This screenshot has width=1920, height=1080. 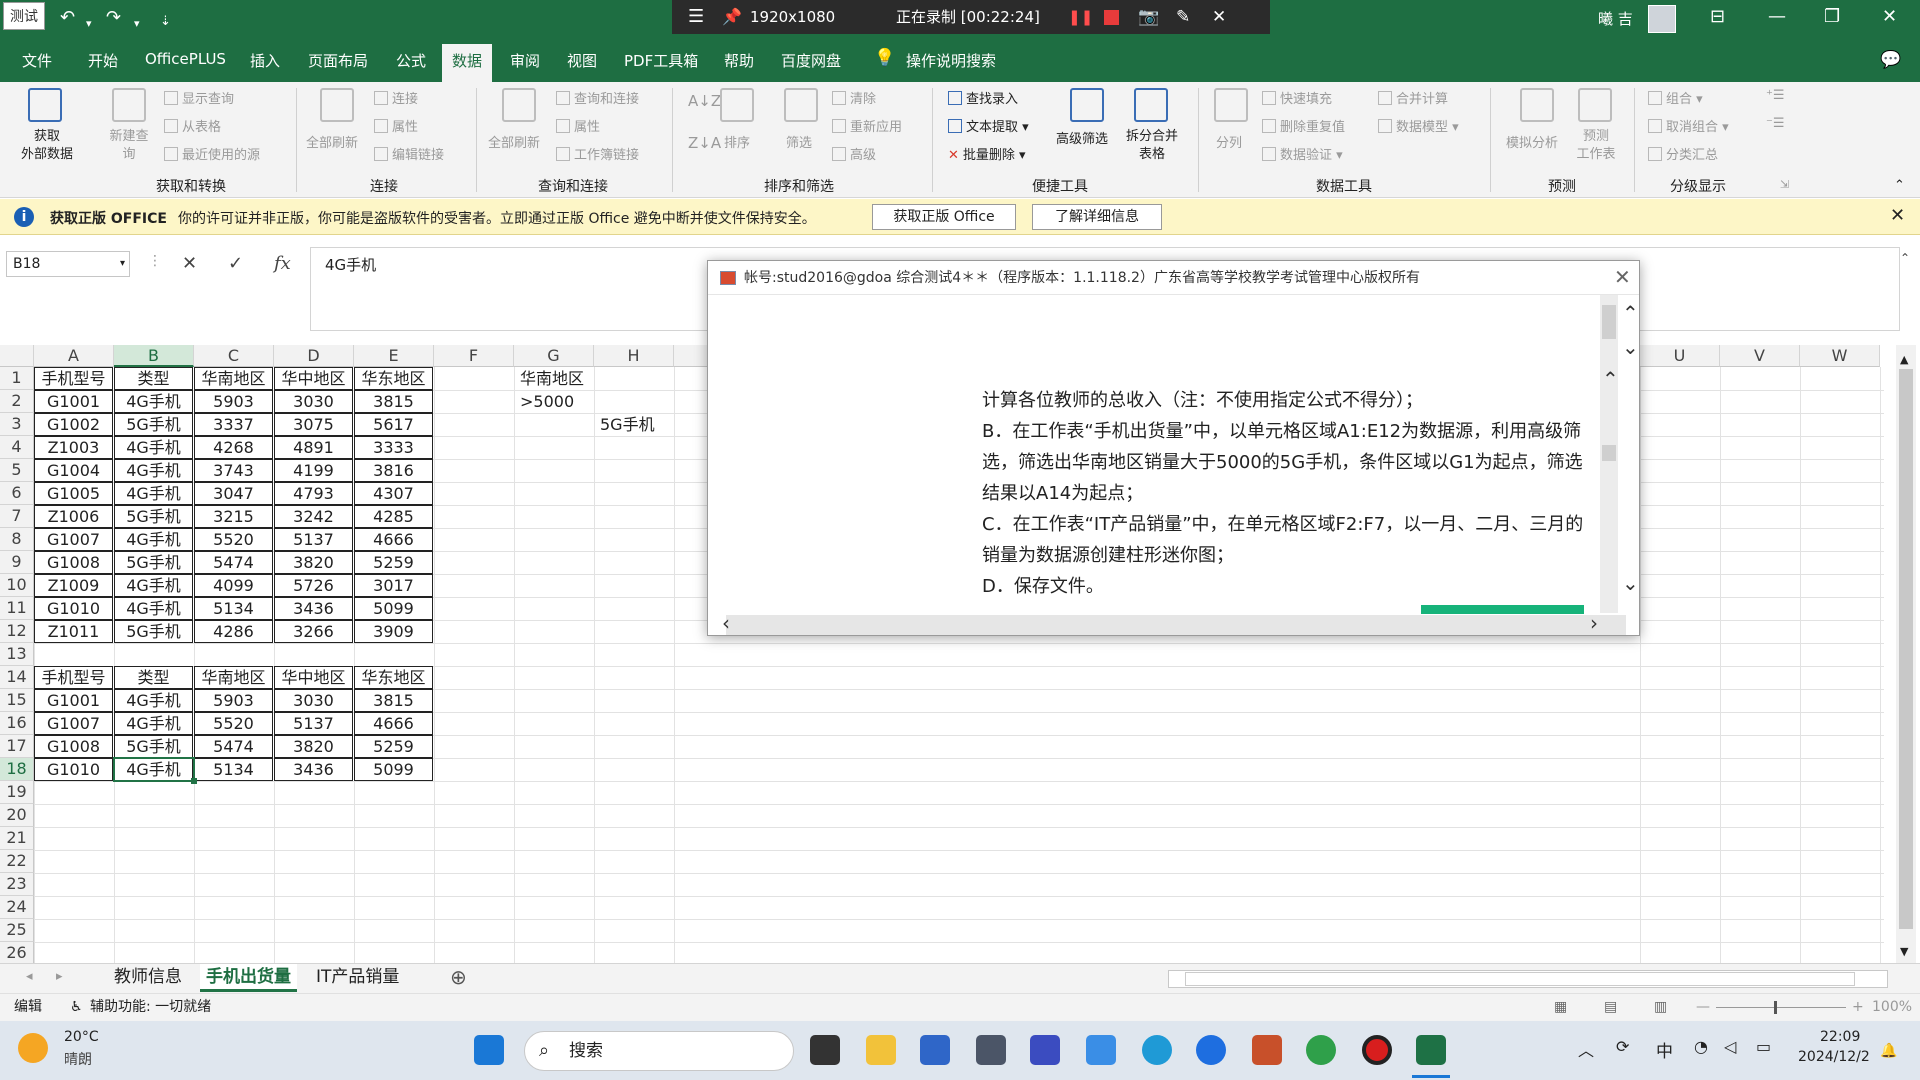 What do you see at coordinates (606, 99) in the screenshot?
I see `queries-connections-button: 查询和连接` at bounding box center [606, 99].